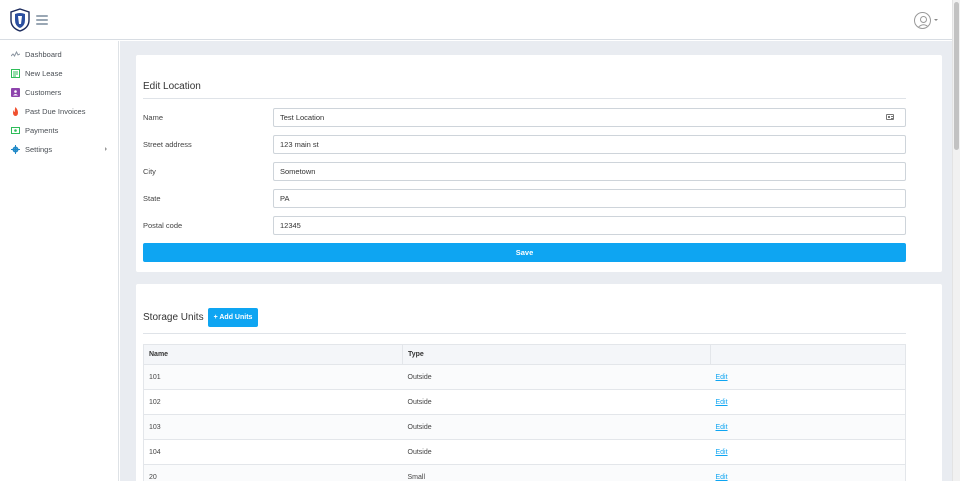 Image resolution: width=960 pixels, height=481 pixels. Describe the element at coordinates (20, 20) in the screenshot. I see `logo-icon` at that location.